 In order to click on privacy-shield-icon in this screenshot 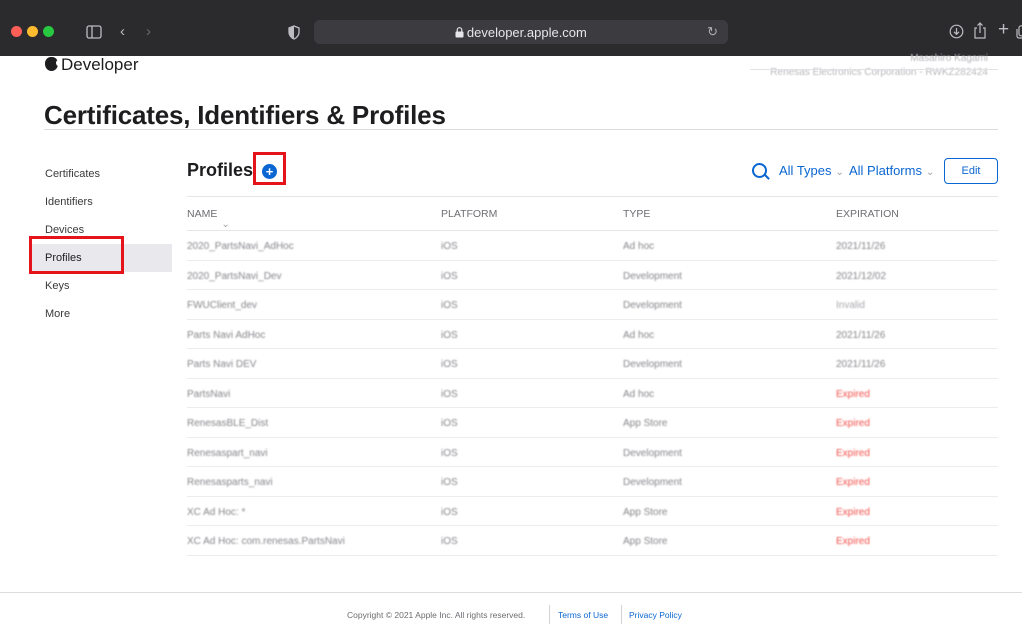, I will do `click(294, 34)`.